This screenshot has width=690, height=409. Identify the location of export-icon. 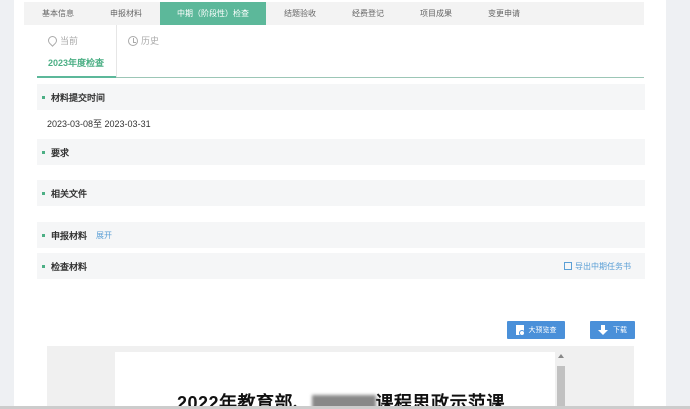
(568, 266).